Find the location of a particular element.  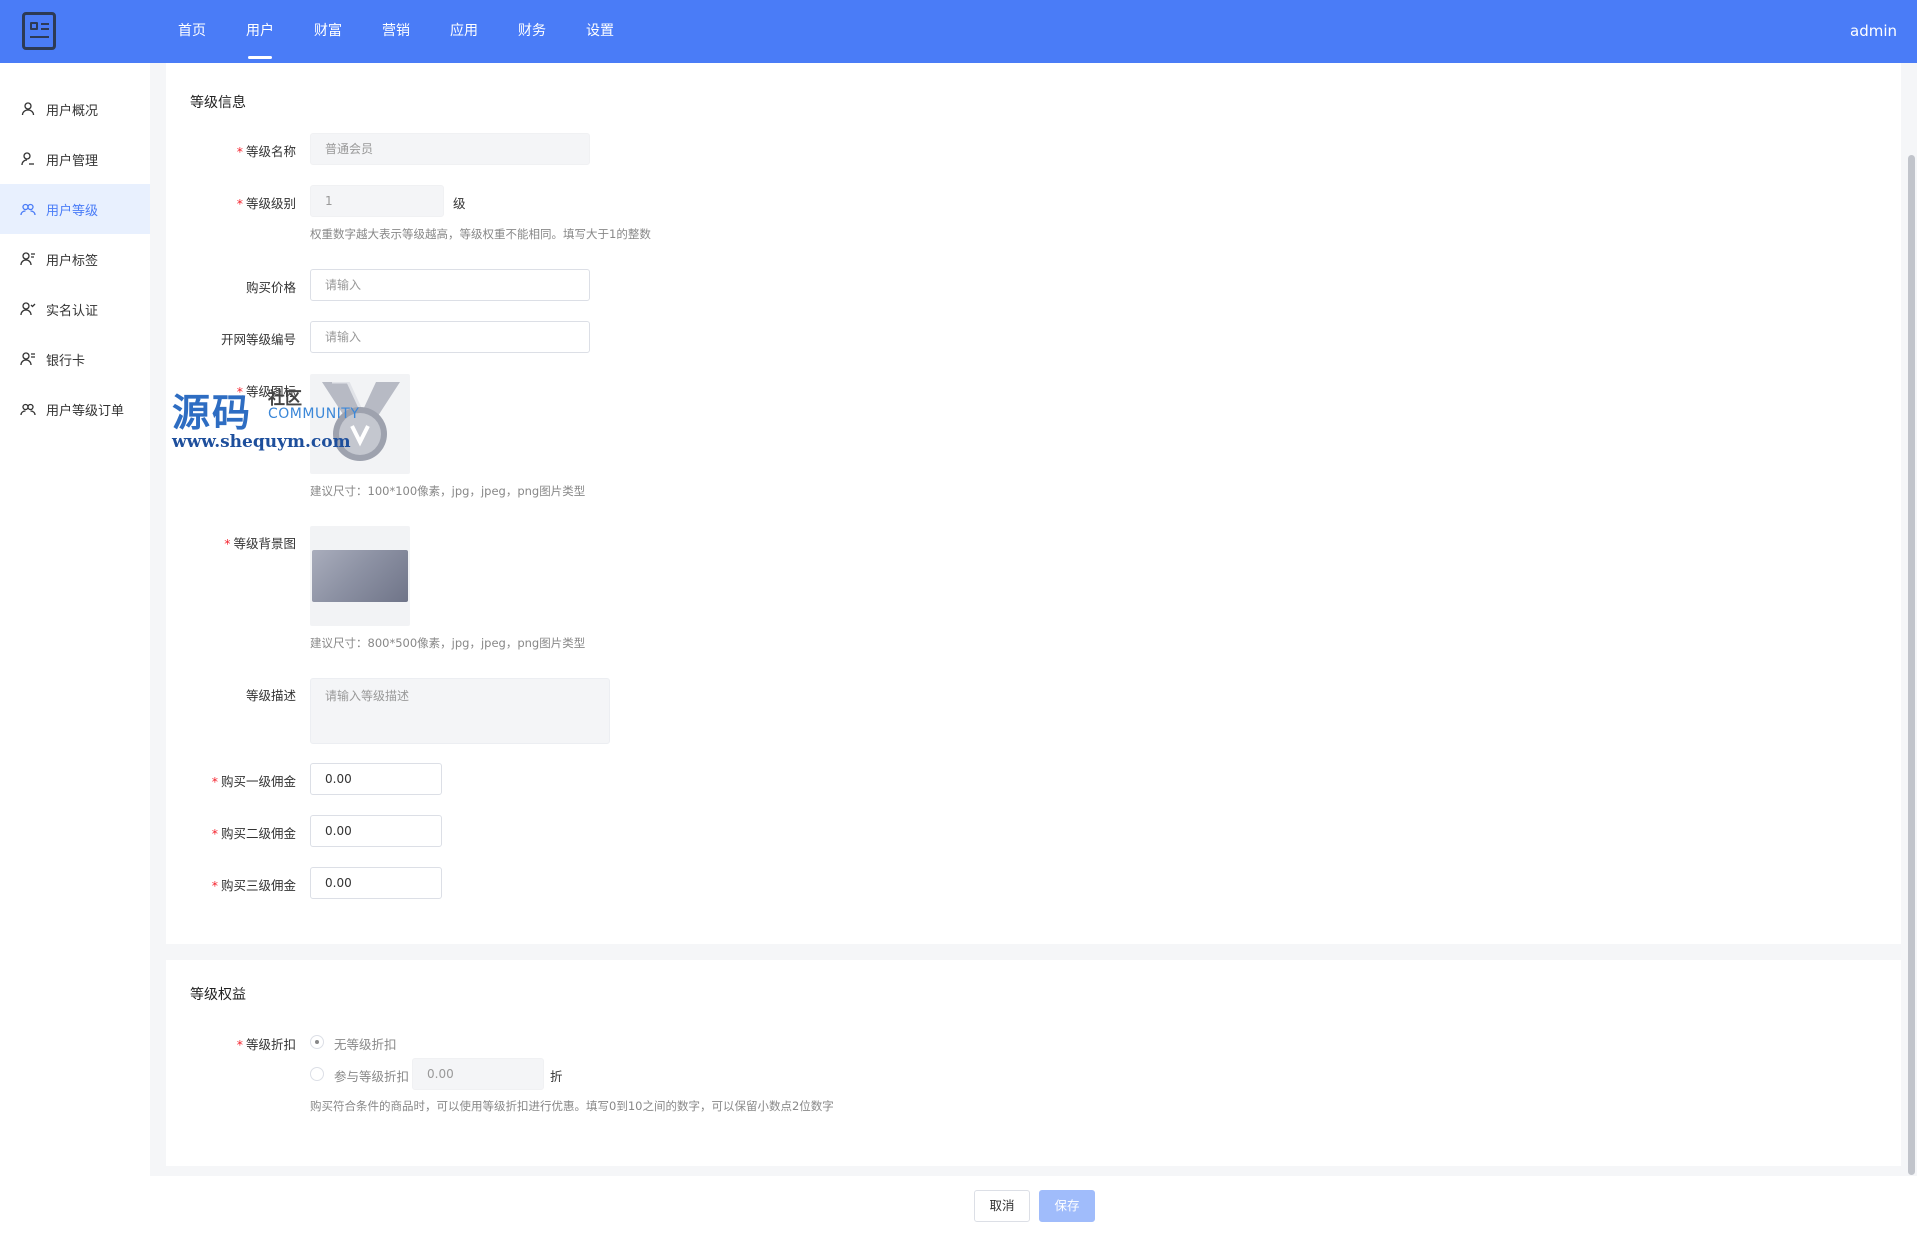

save-button: 保存 is located at coordinates (1067, 1206).